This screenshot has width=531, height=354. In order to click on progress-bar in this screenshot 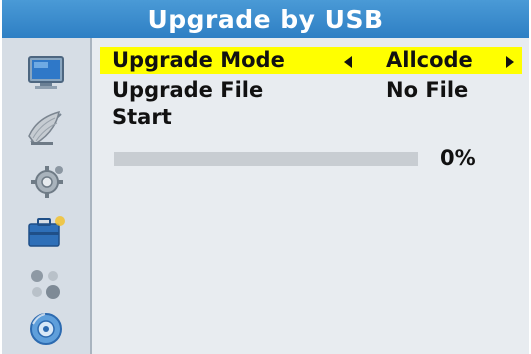, I will do `click(266, 159)`.